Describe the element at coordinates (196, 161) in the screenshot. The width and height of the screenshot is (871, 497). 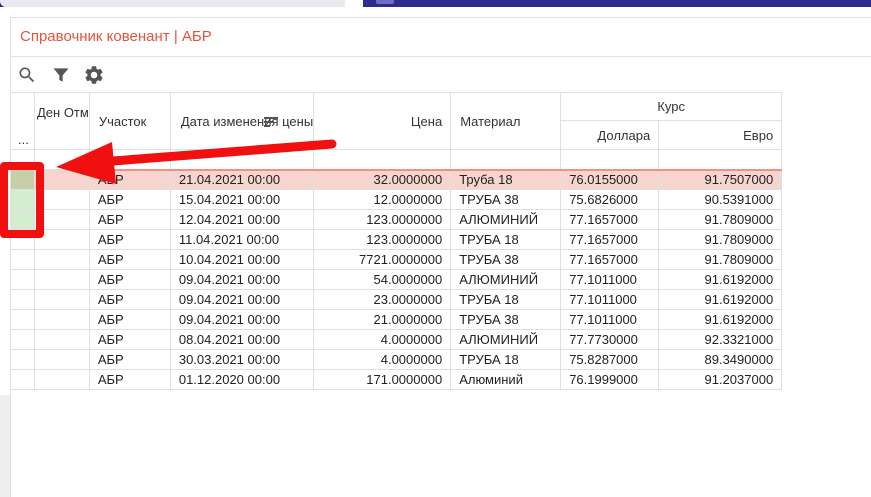
I see `annotation-arrow-icon` at that location.